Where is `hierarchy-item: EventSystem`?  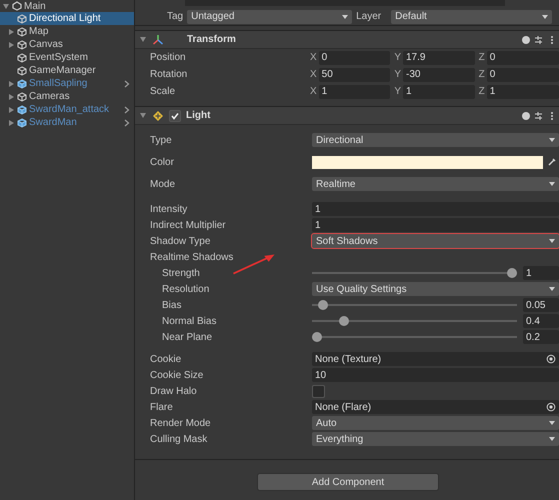 hierarchy-item: EventSystem is located at coordinates (67, 57).